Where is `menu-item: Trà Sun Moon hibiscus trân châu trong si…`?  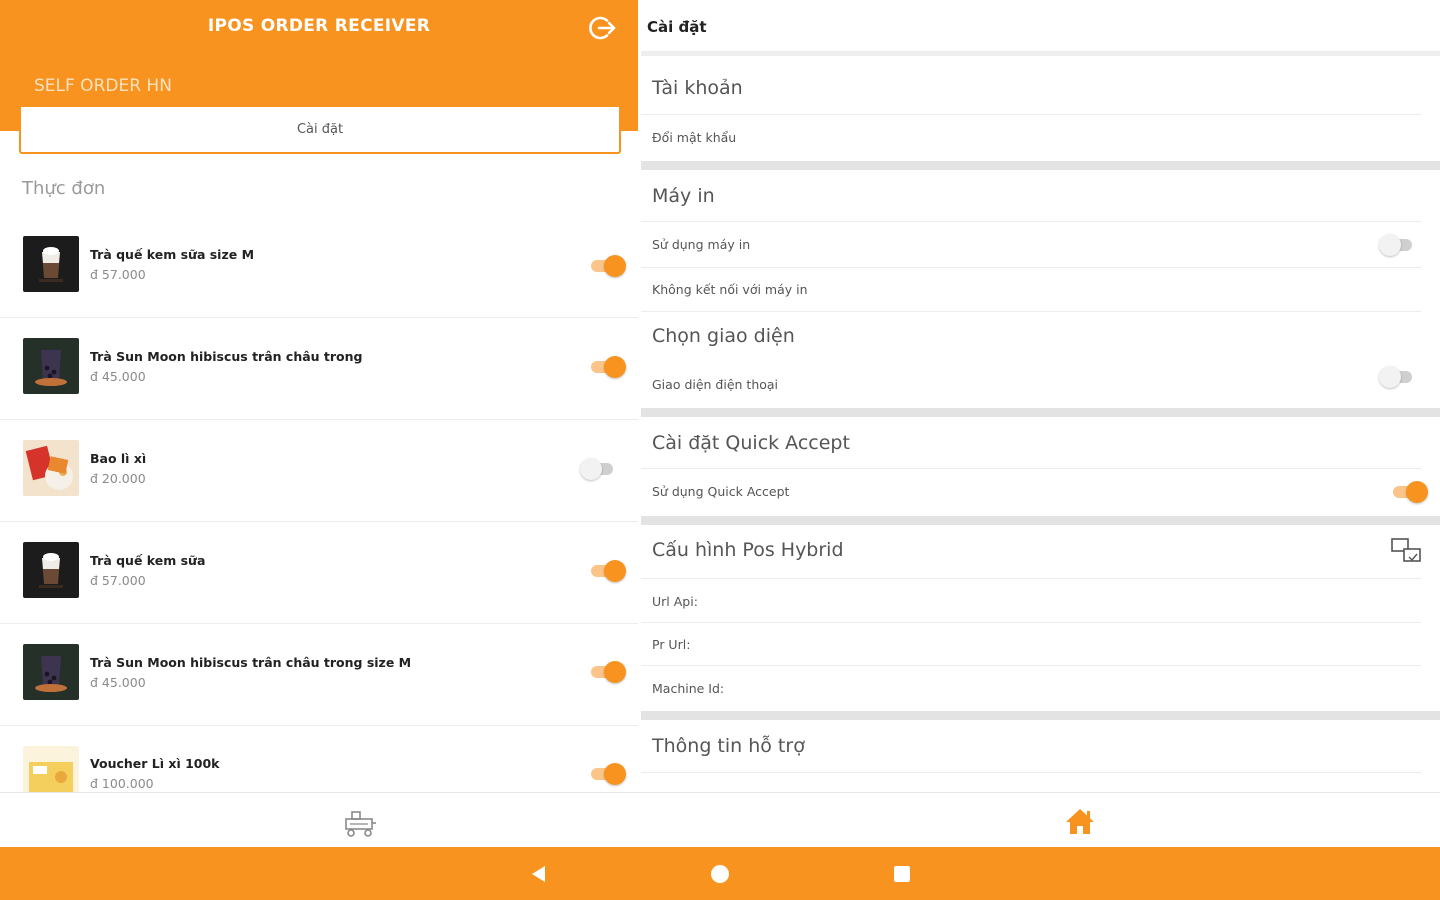
menu-item: Trà Sun Moon hibiscus trân châu trong si… is located at coordinates (319, 675).